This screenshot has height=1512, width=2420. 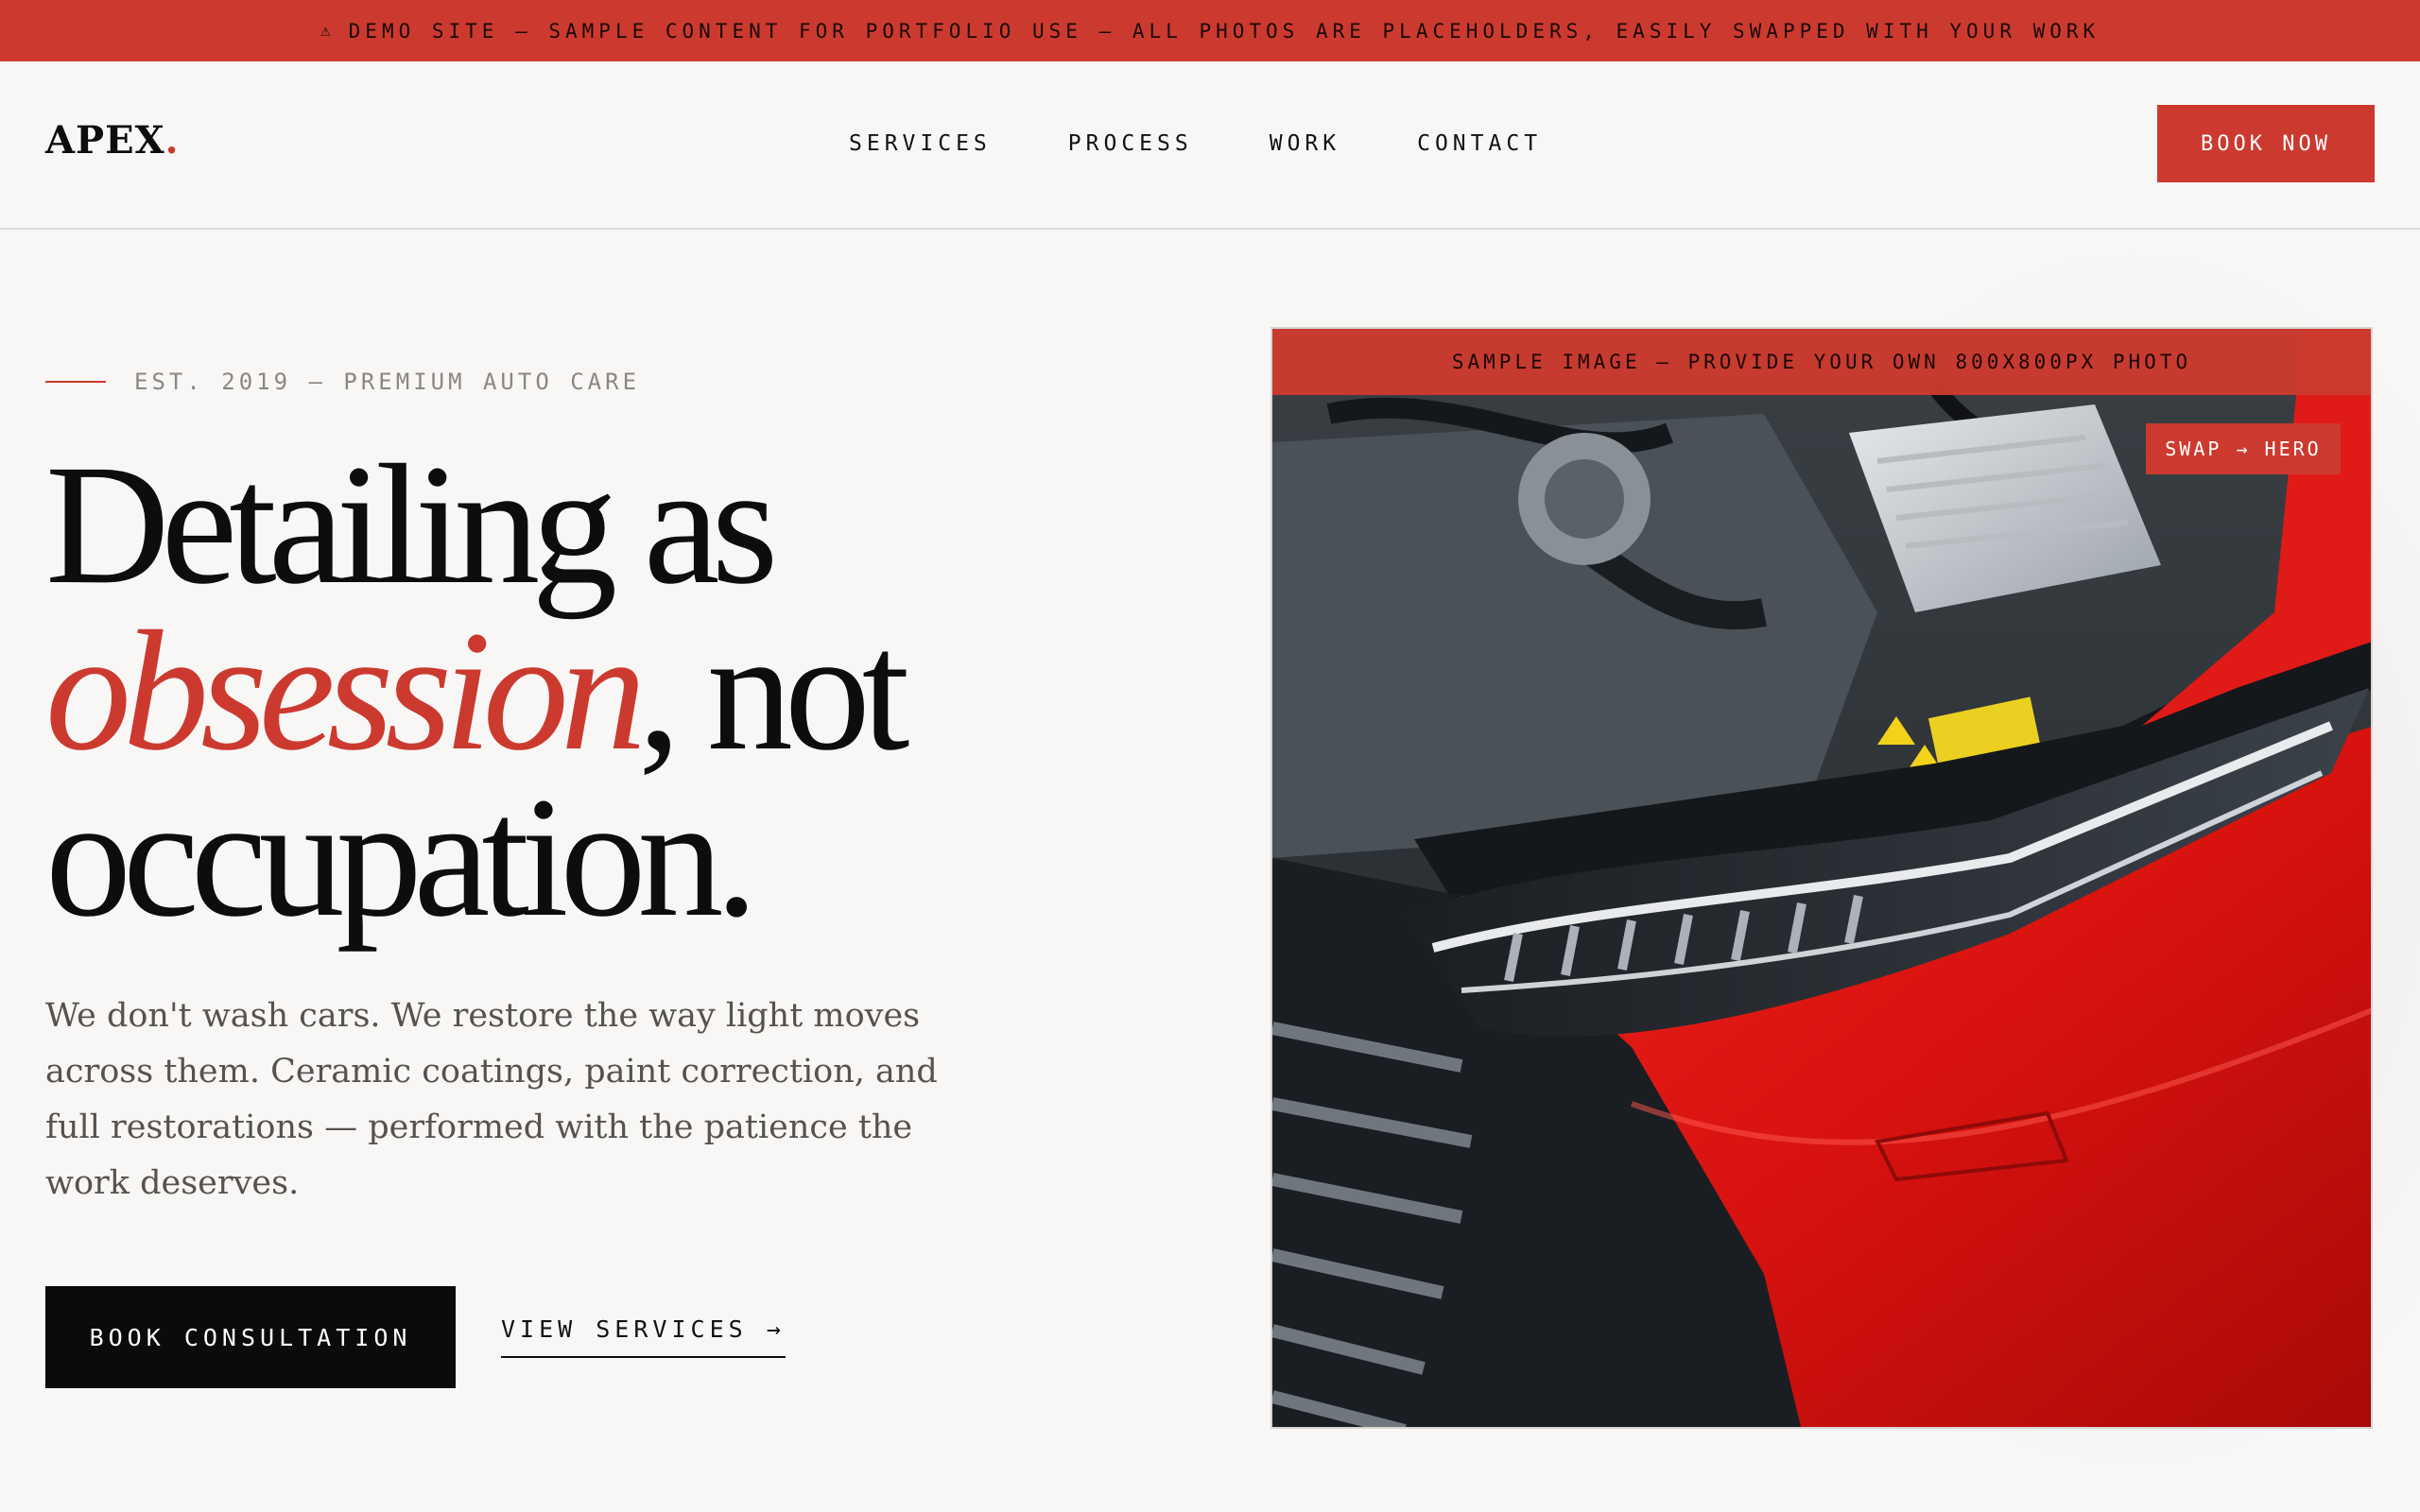 What do you see at coordinates (774, 691) in the screenshot?
I see `headline-line-2-rest: , not` at bounding box center [774, 691].